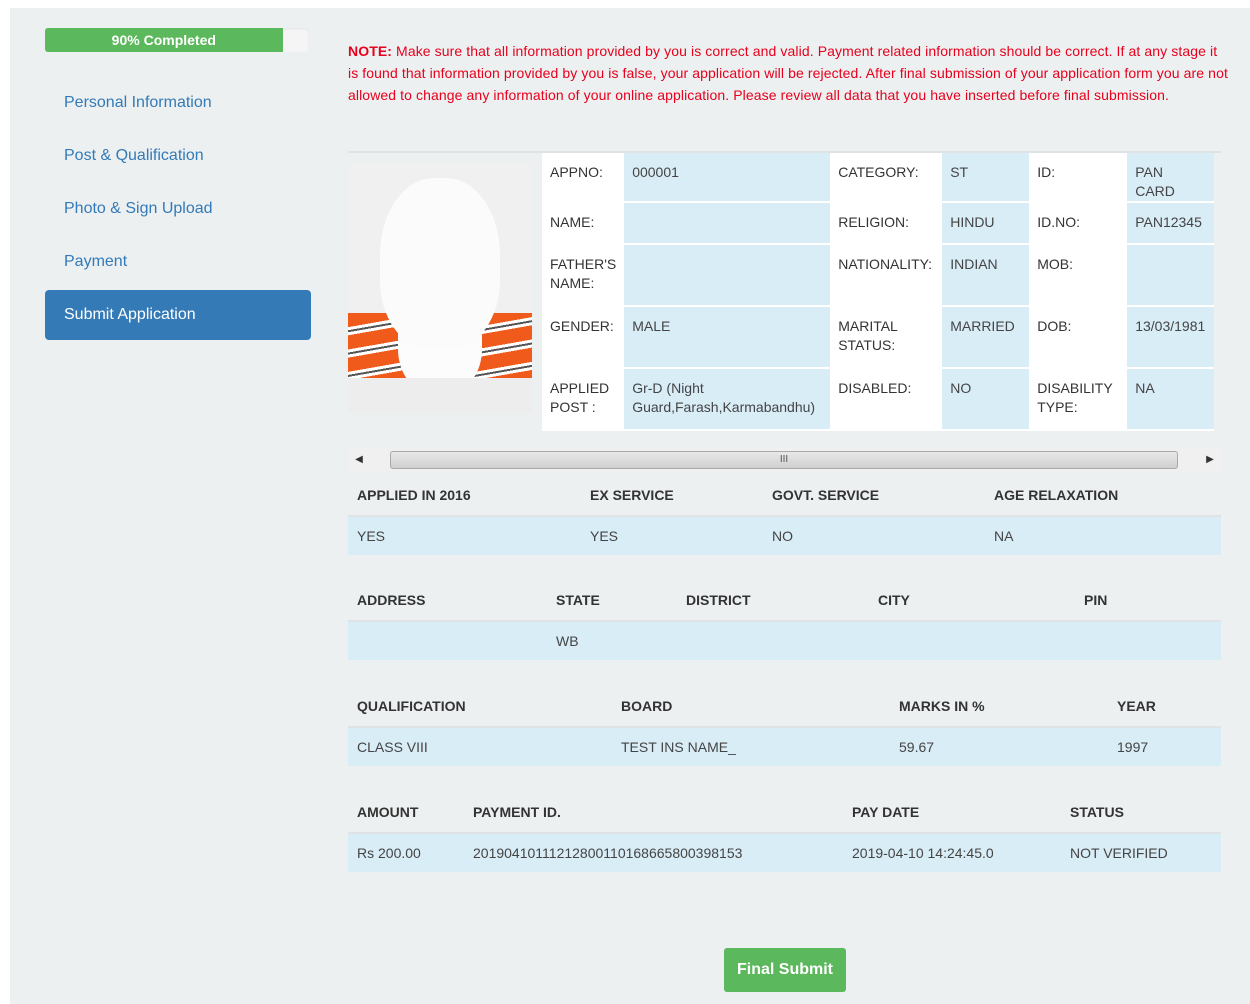 This screenshot has width=1250, height=1004. I want to click on dob-label: DOB:, so click(1078, 338).